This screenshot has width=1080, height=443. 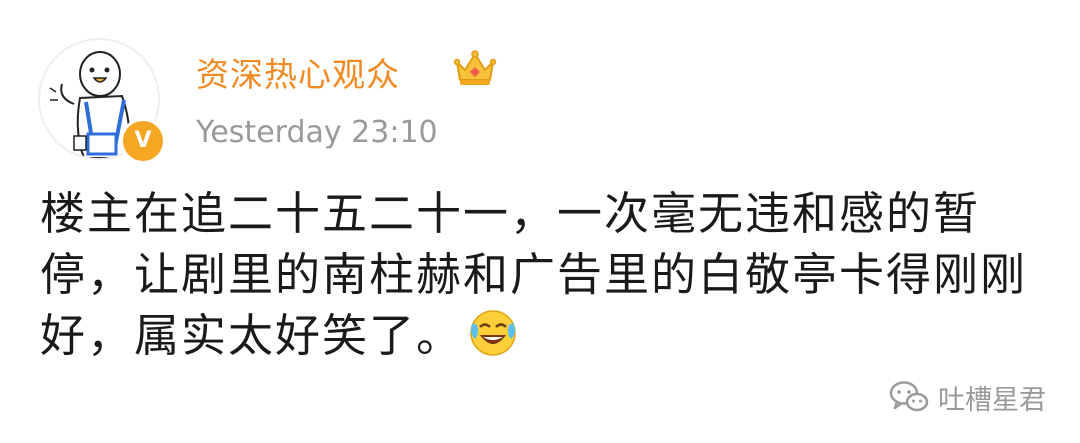 What do you see at coordinates (143, 141) in the screenshot?
I see `verified-badge-icon: V` at bounding box center [143, 141].